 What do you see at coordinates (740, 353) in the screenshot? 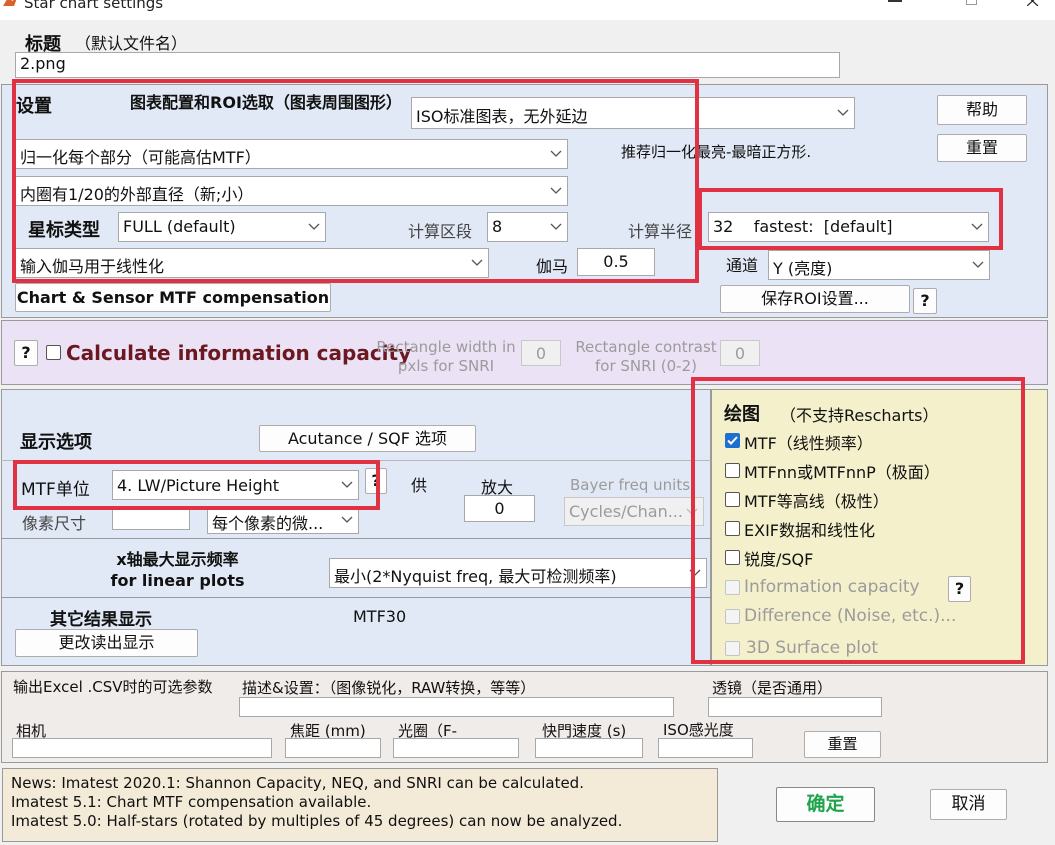
I see `rect-contrast-input: 0` at bounding box center [740, 353].